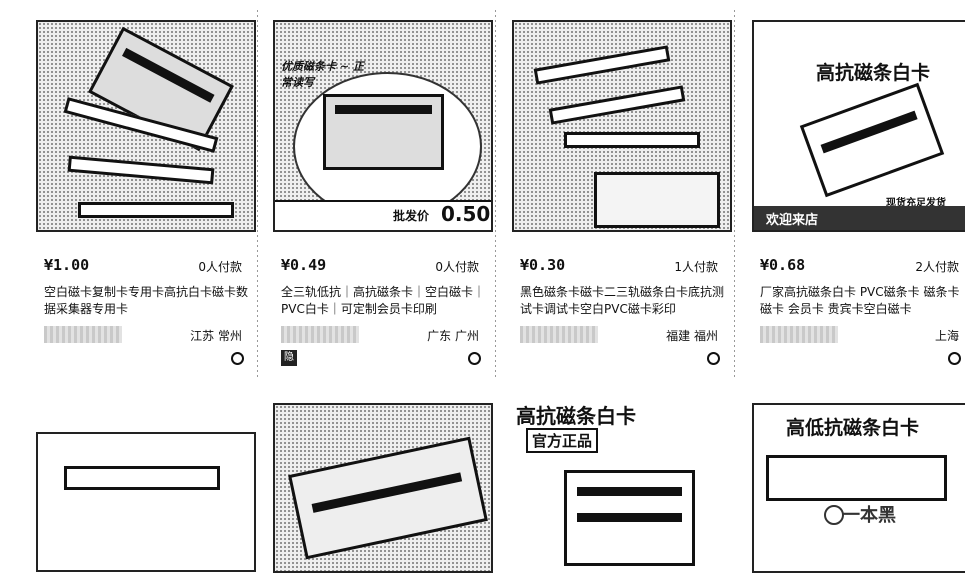  Describe the element at coordinates (453, 336) in the screenshot. I see `shop-location: 广东 广州` at that location.